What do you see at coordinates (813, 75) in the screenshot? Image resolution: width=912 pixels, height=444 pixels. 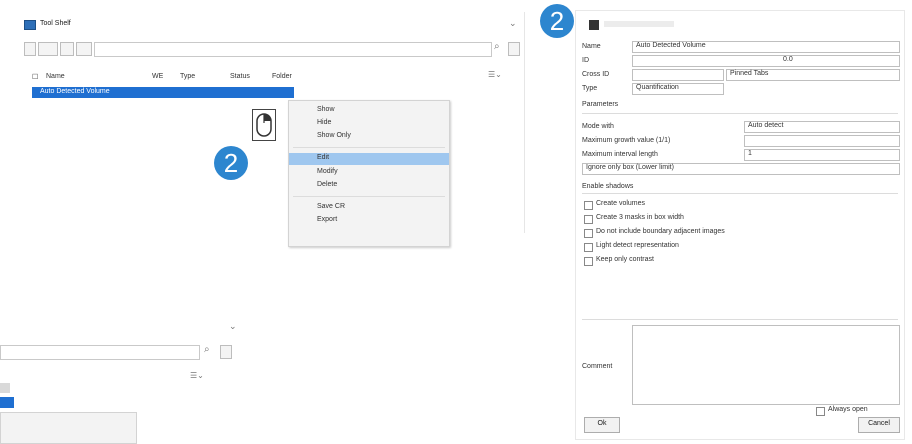 I see `cross-id-value: Pinned Tabs` at bounding box center [813, 75].